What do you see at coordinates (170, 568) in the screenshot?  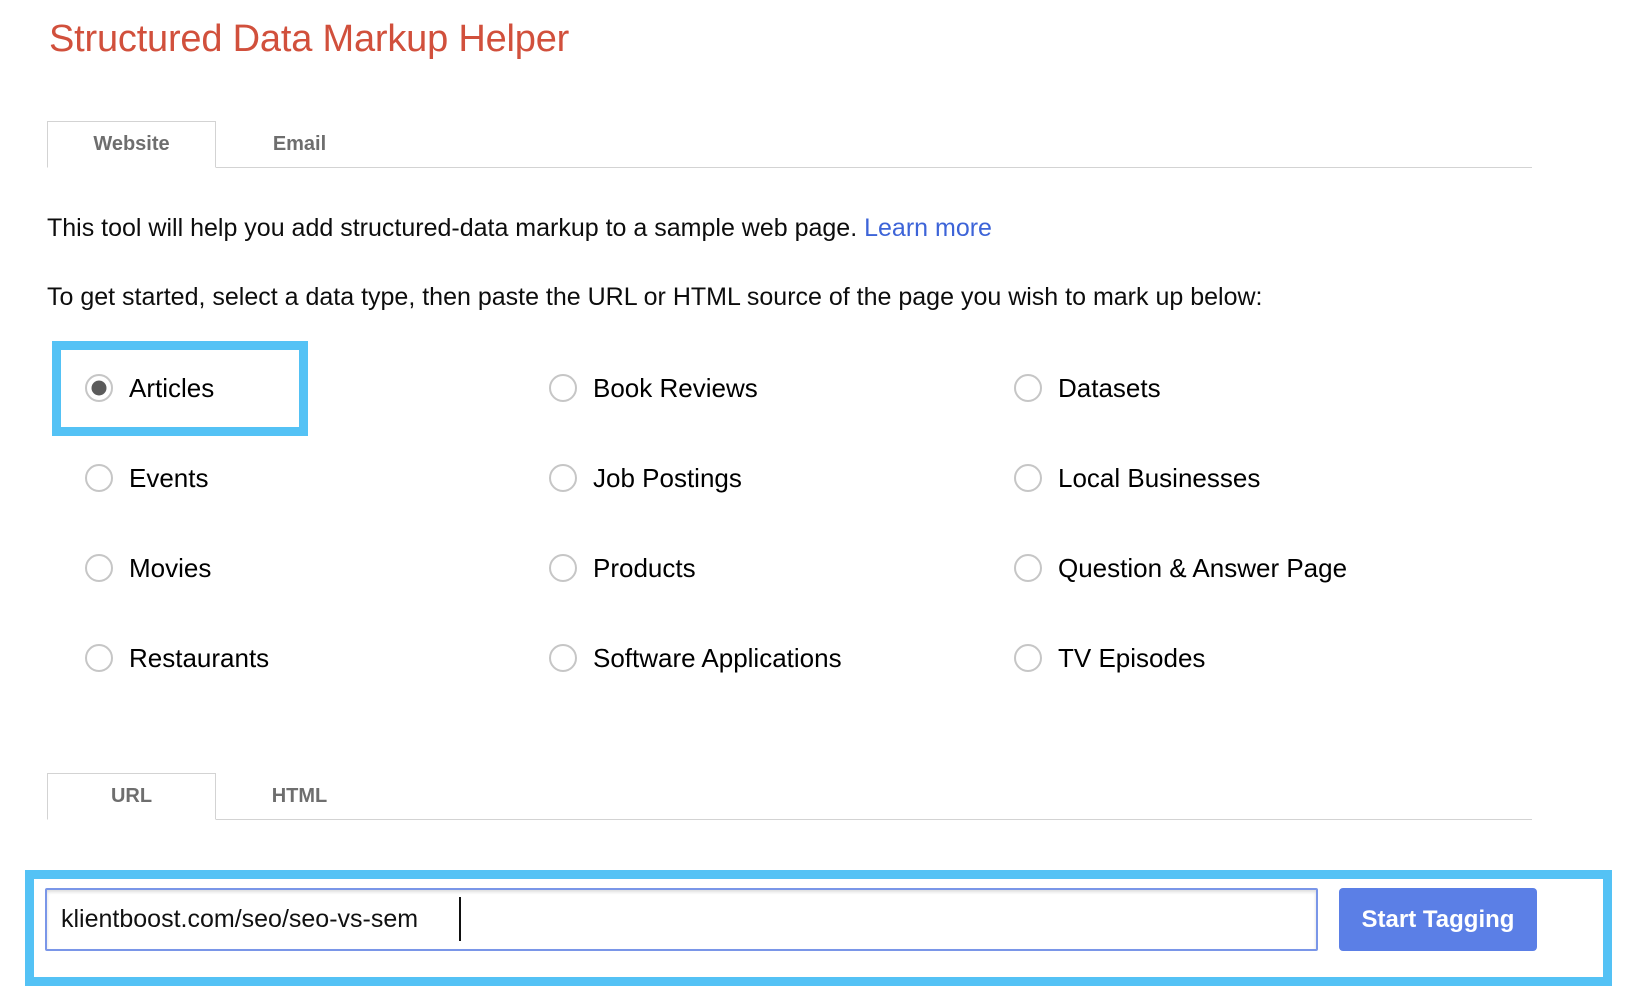 I see `radio-label-movies: Movies` at bounding box center [170, 568].